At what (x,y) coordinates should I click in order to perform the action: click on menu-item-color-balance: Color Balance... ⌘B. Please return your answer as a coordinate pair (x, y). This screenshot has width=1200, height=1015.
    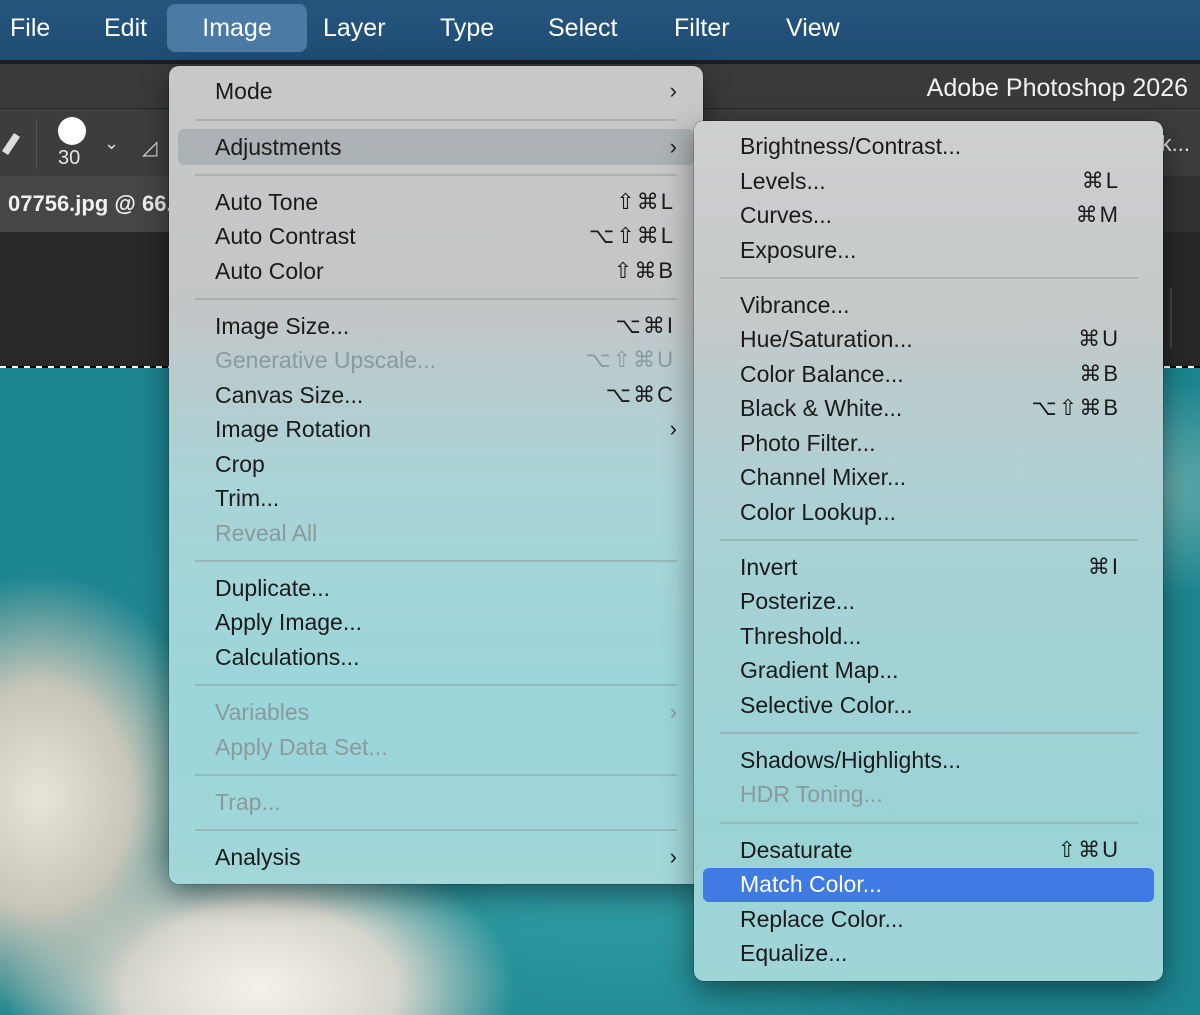
    Looking at the image, I should click on (930, 374).